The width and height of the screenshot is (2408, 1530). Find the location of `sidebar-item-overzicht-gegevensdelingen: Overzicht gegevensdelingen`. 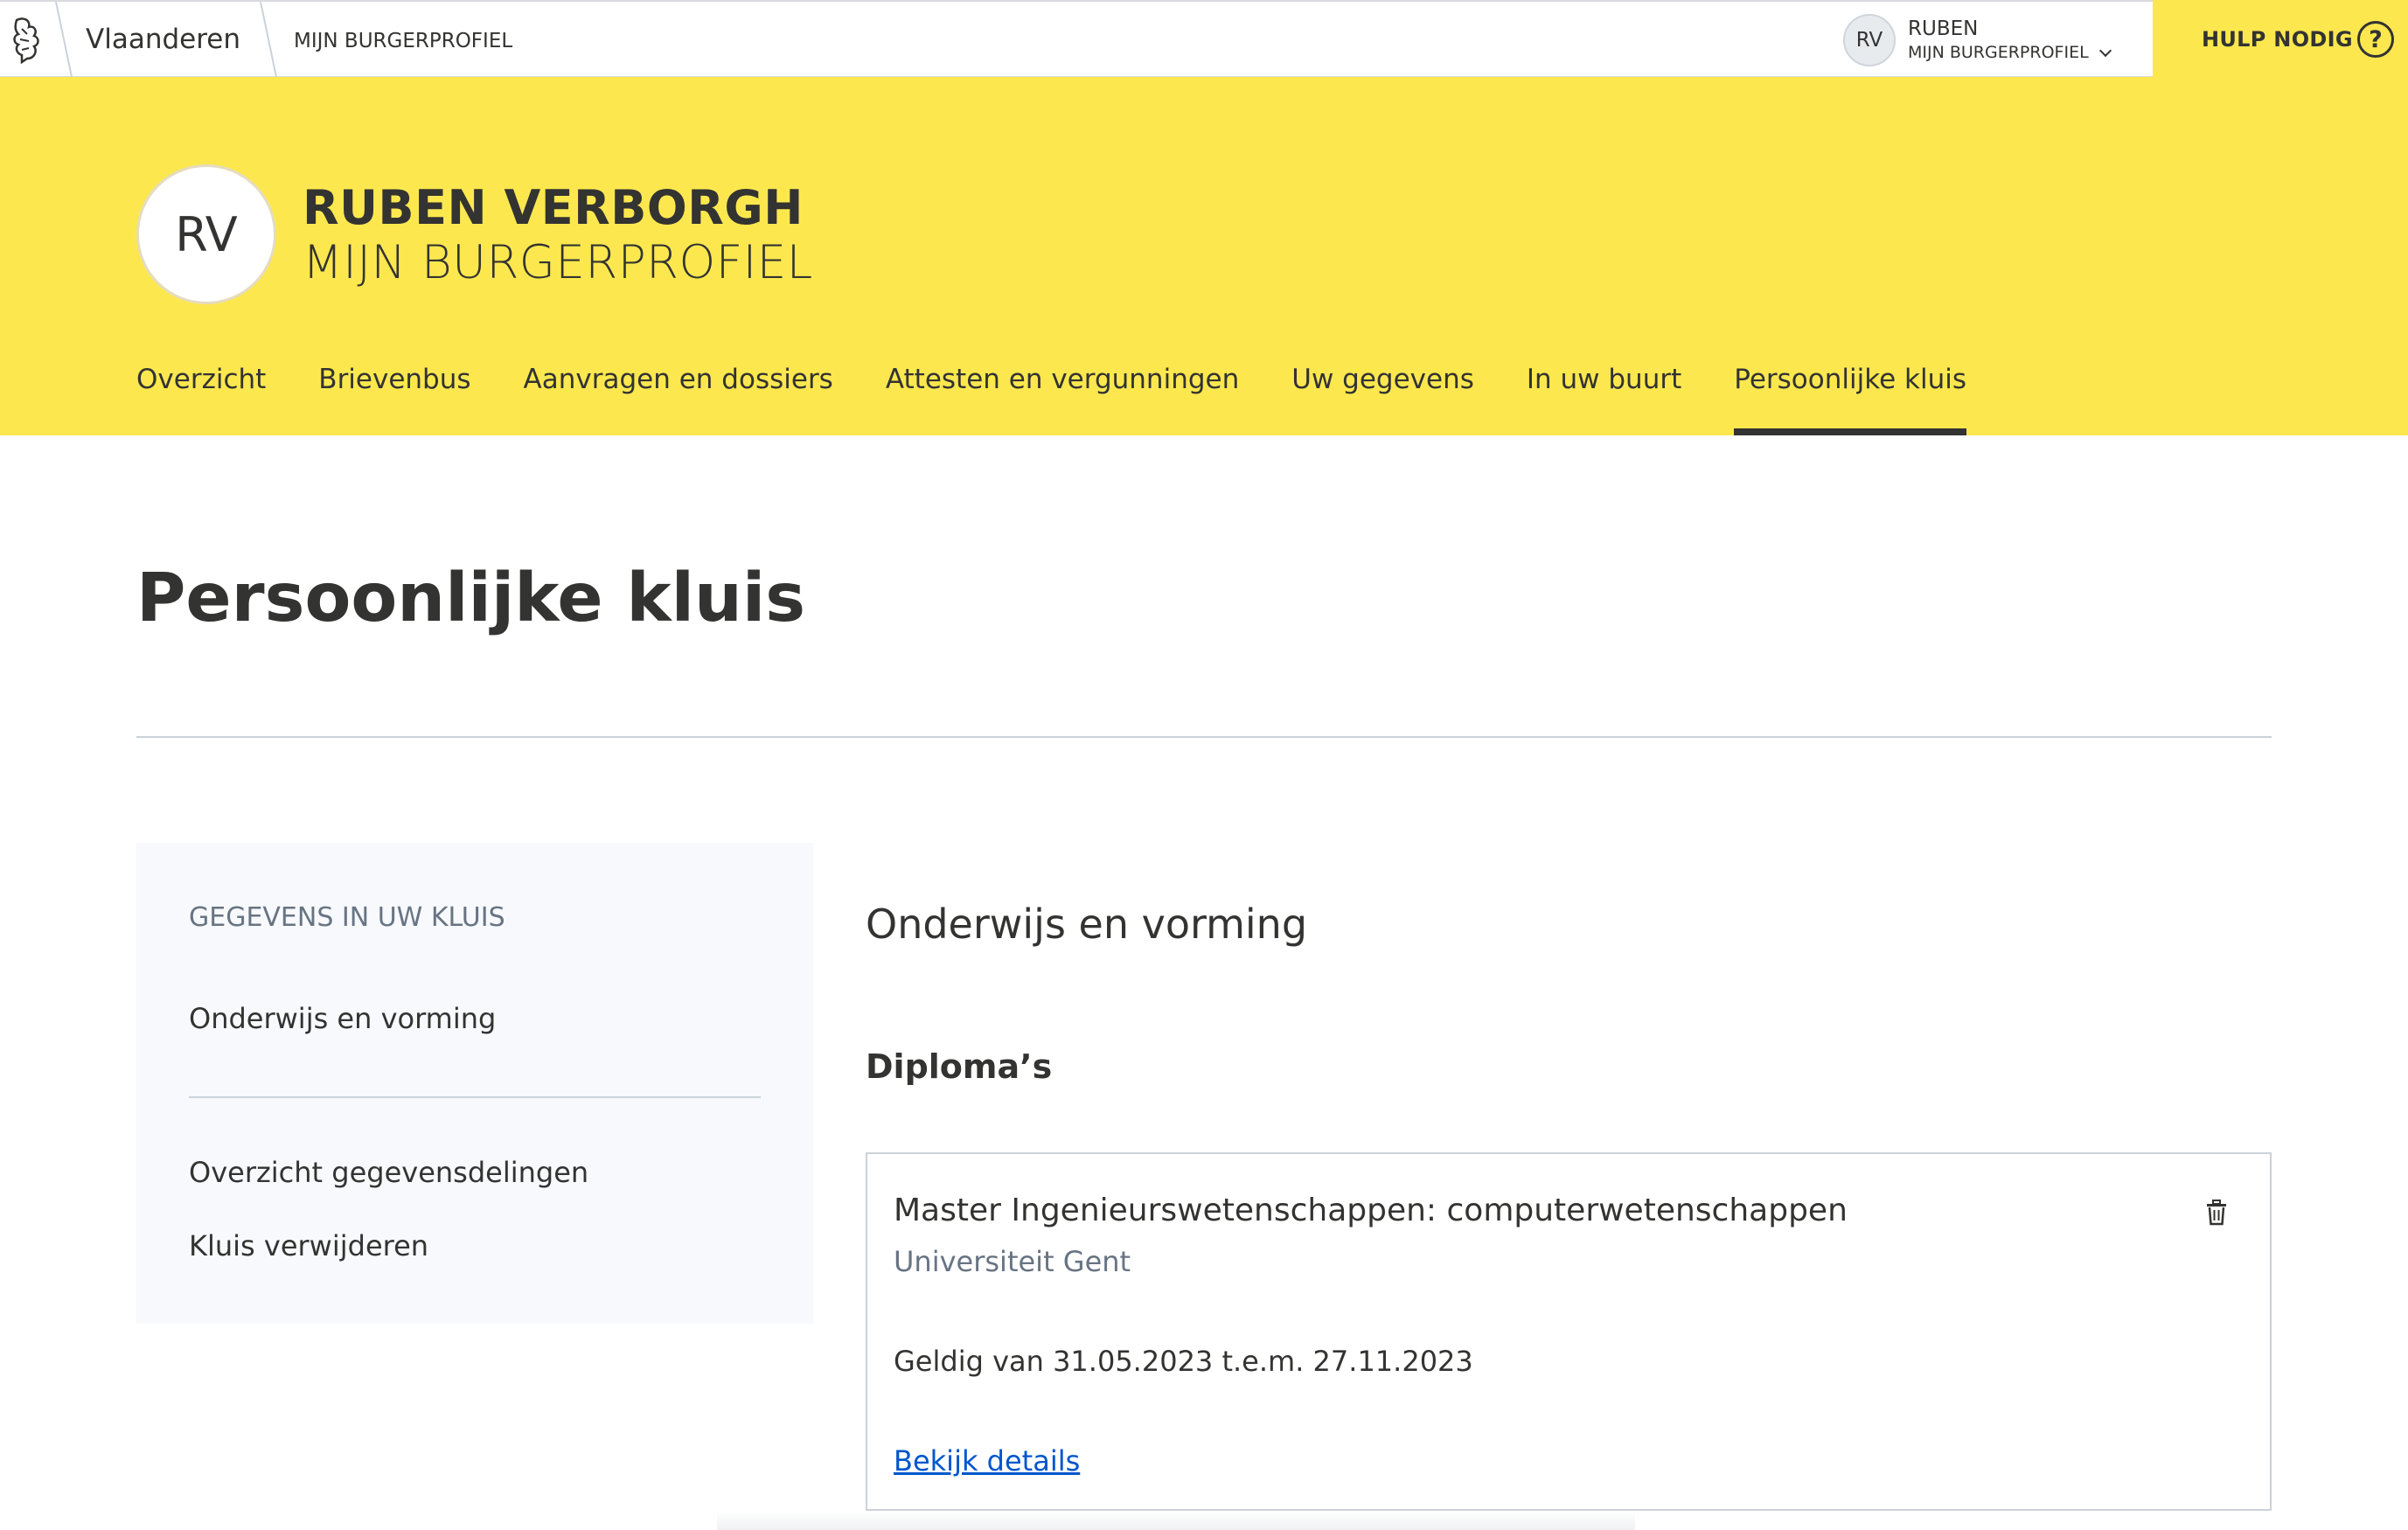

sidebar-item-overzicht-gegevensdelingen: Overzicht gegevensdelingen is located at coordinates (388, 1172).